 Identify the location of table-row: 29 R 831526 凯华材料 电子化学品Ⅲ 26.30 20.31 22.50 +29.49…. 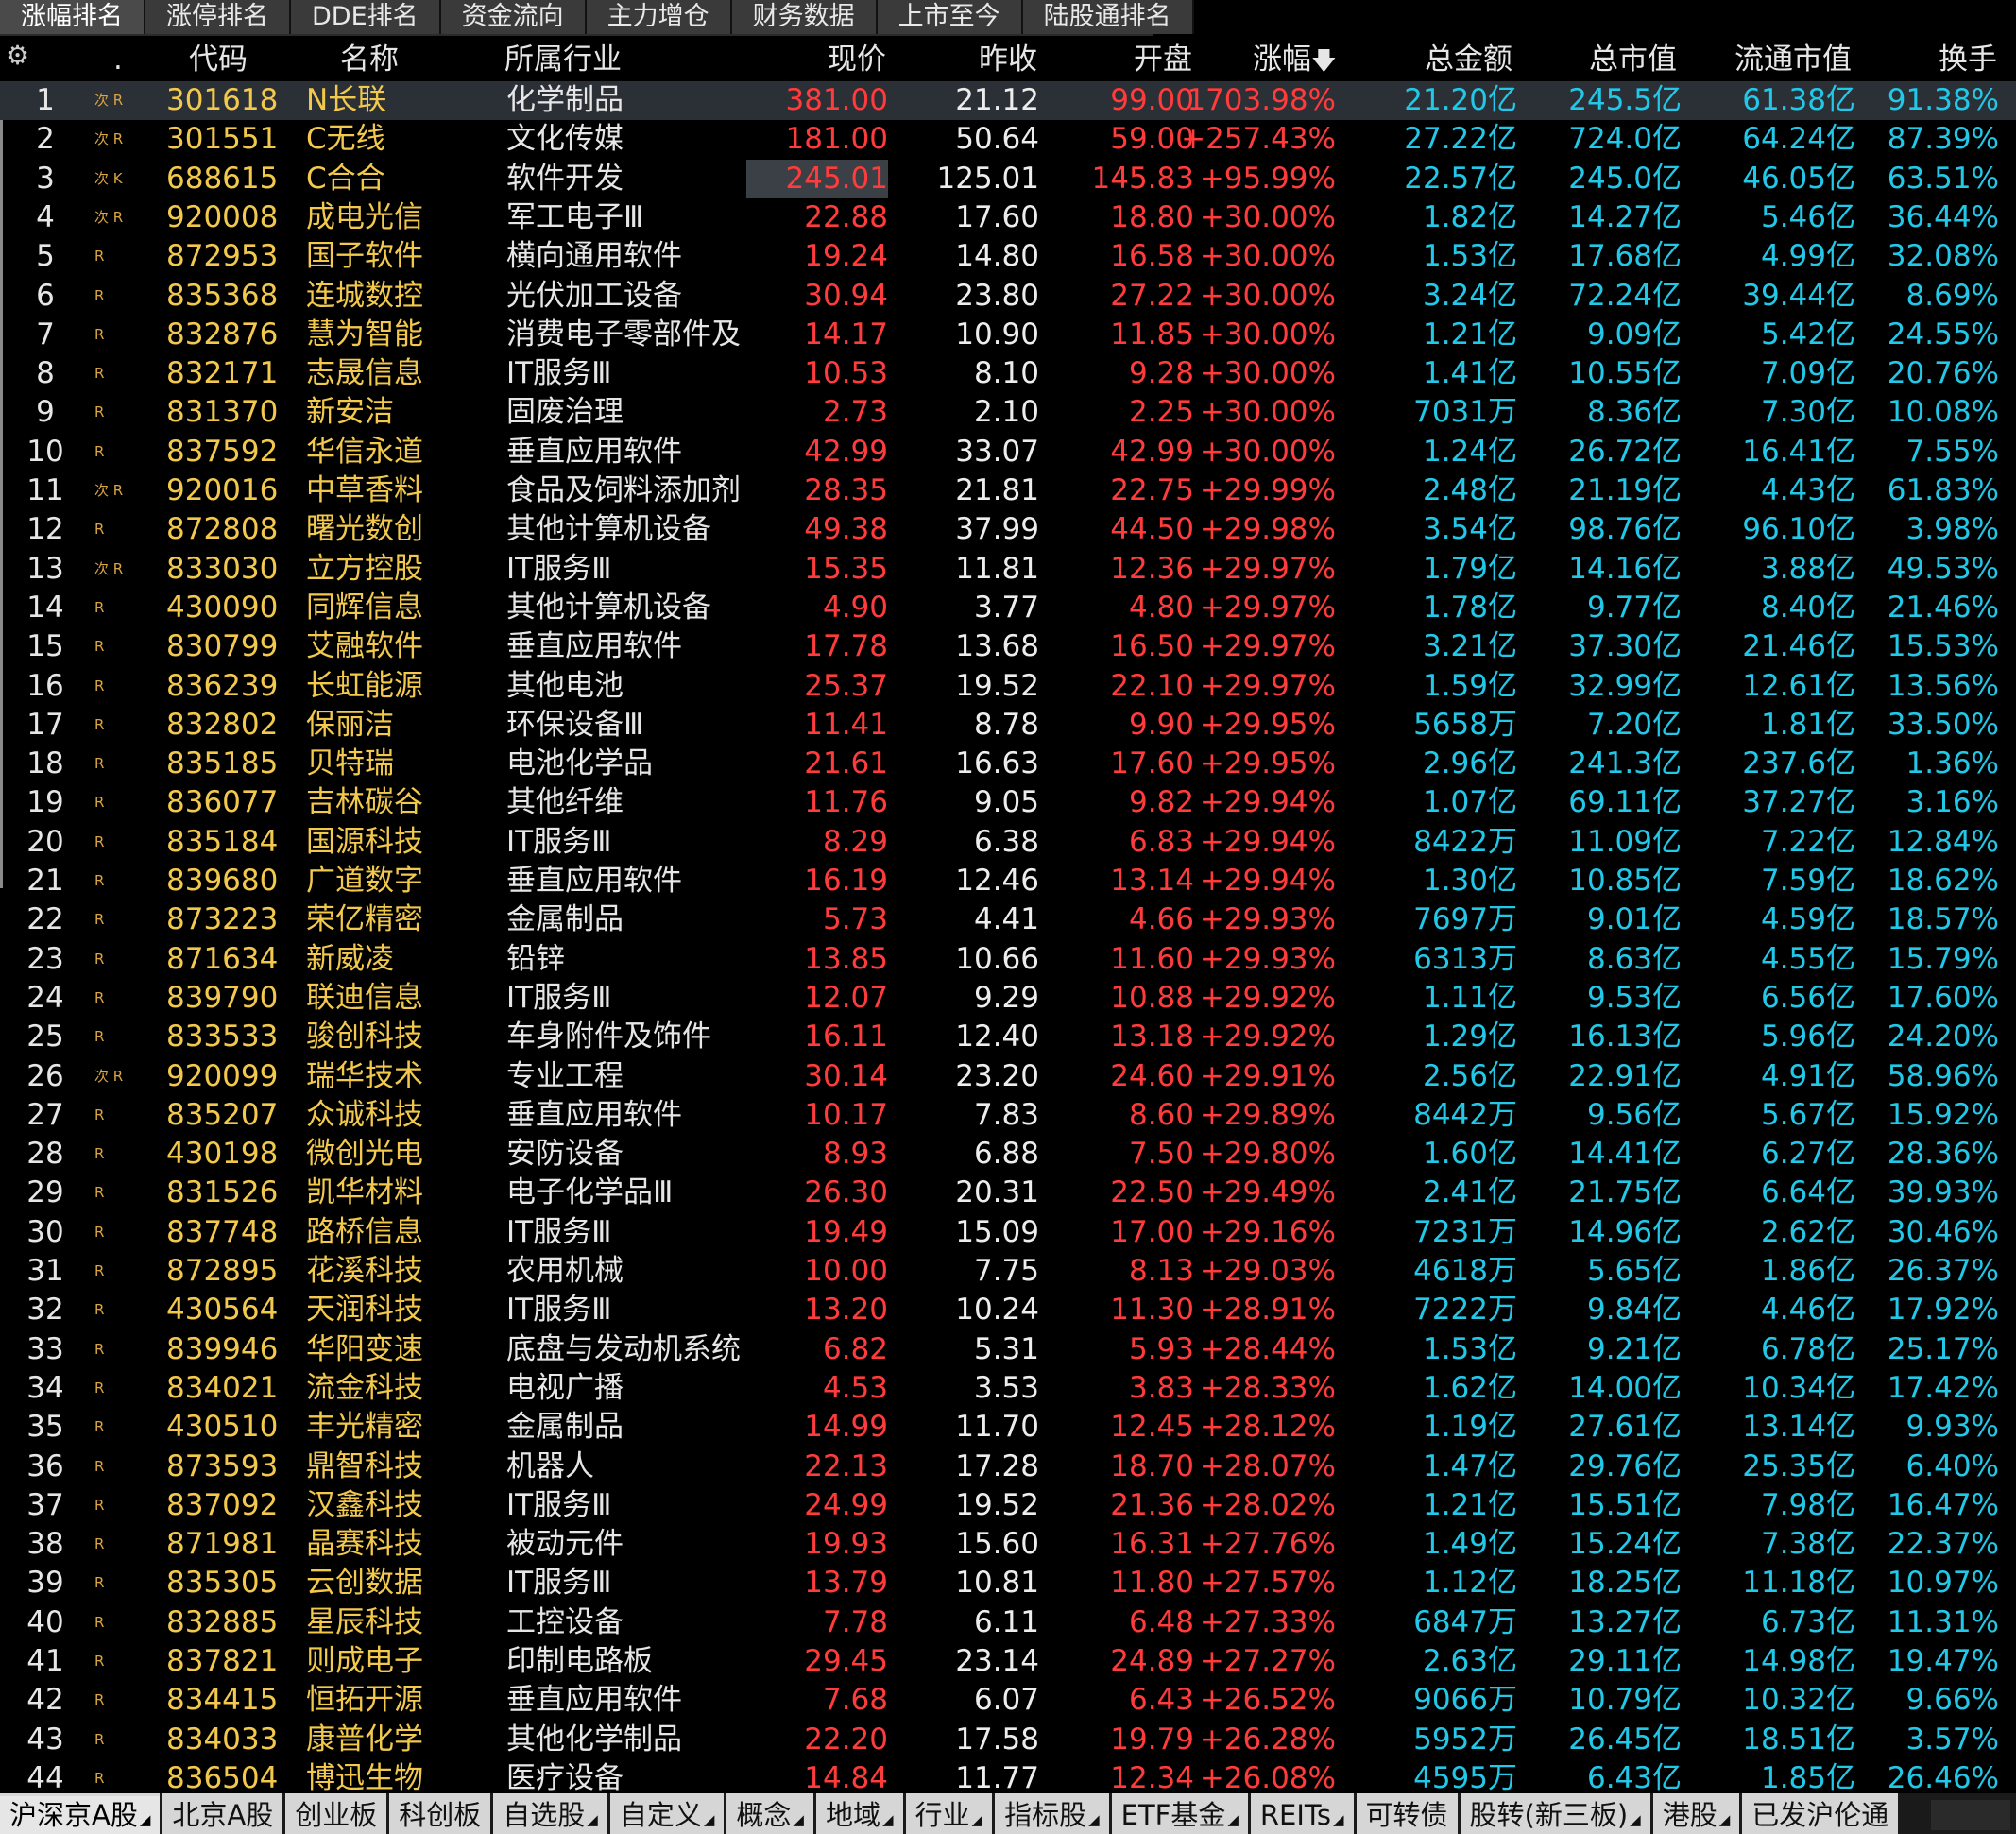
(1008, 1193).